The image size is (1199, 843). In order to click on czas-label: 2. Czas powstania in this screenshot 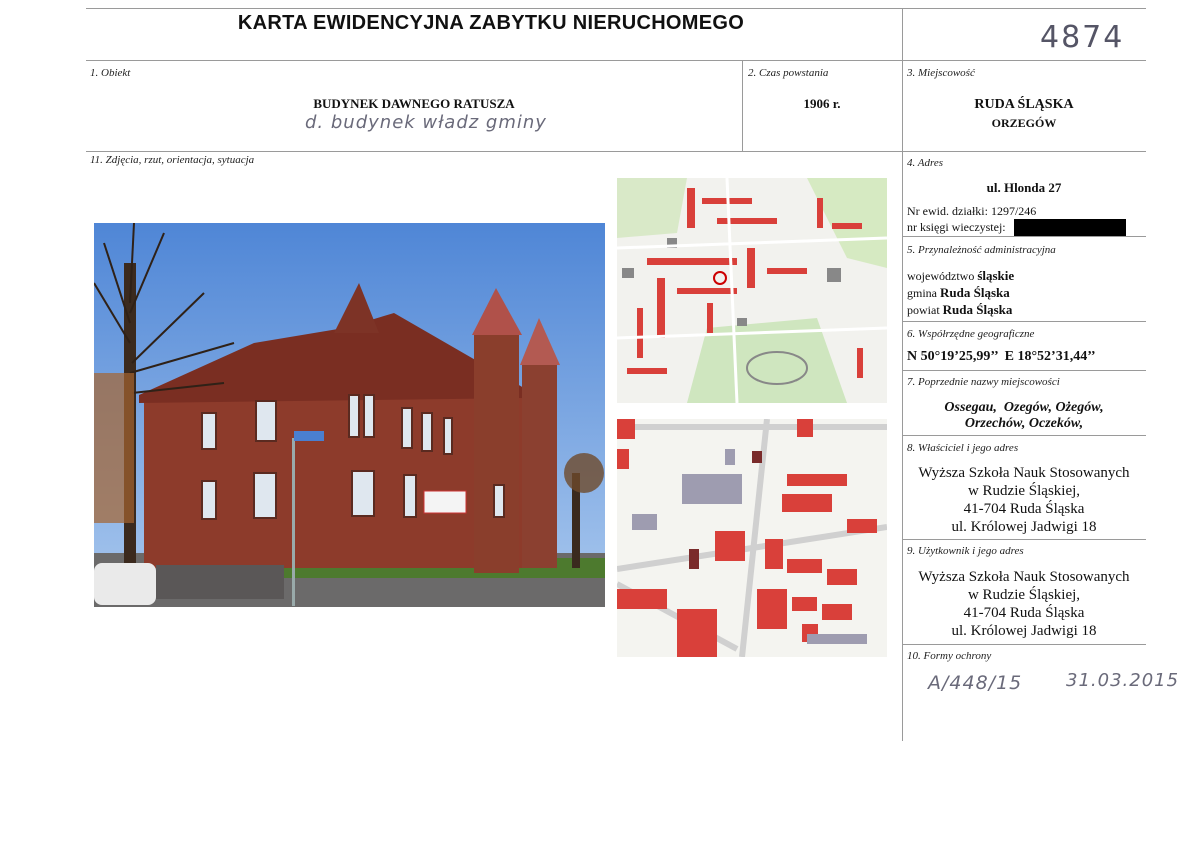, I will do `click(788, 73)`.